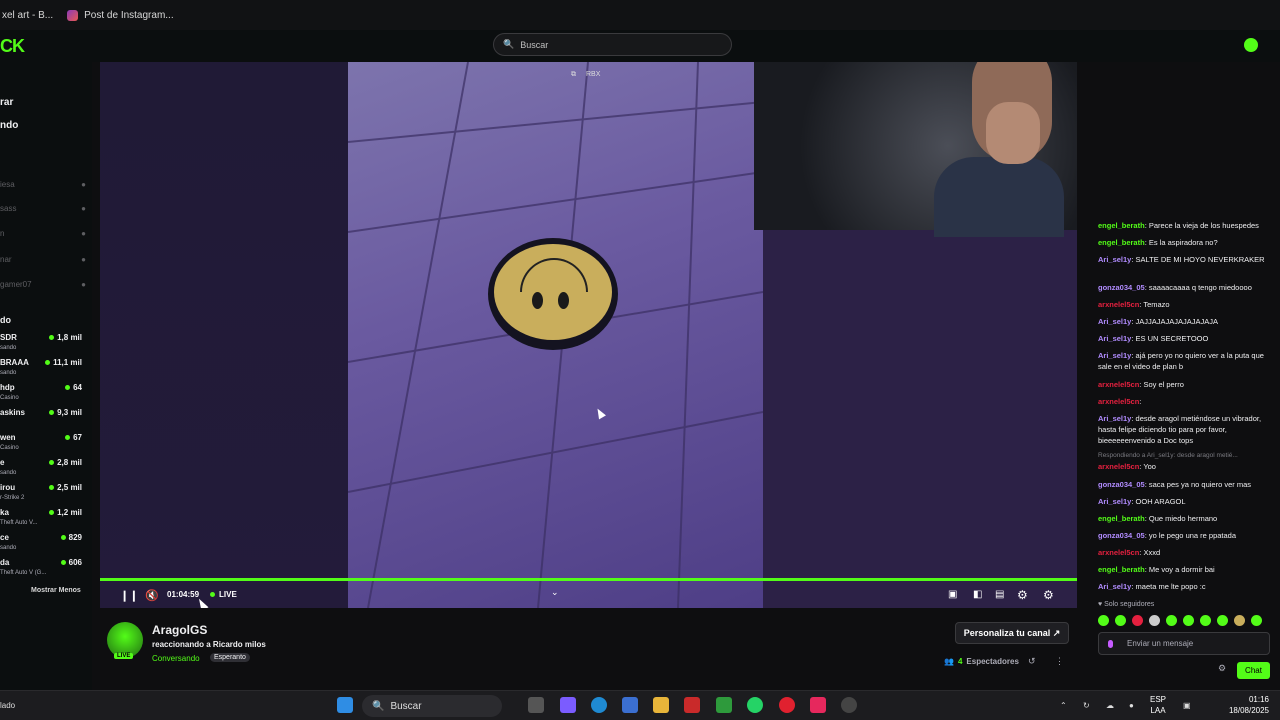 The height and width of the screenshot is (720, 1280). Describe the element at coordinates (1086, 705) in the screenshot. I see `sync-icon: ↻` at that location.